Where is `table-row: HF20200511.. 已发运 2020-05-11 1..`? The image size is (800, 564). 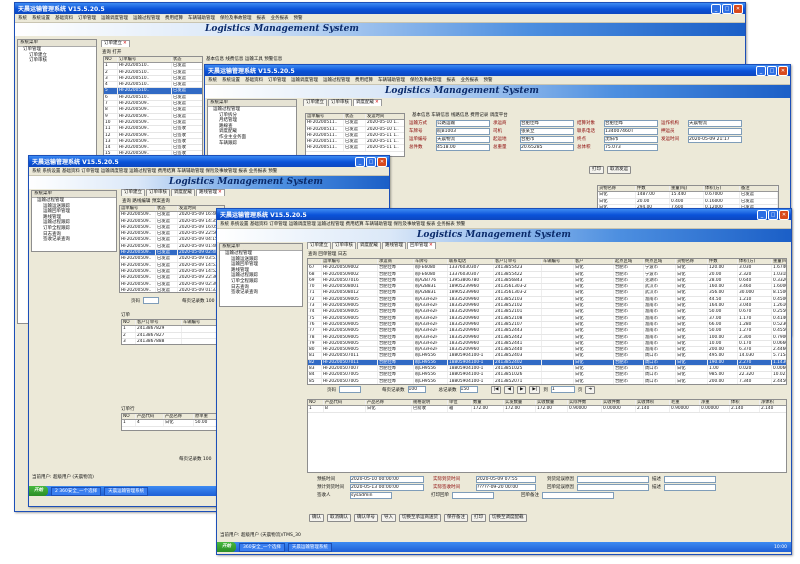 table-row: HF20200511.. 已发运 2020-05-11 1.. is located at coordinates (355, 148).